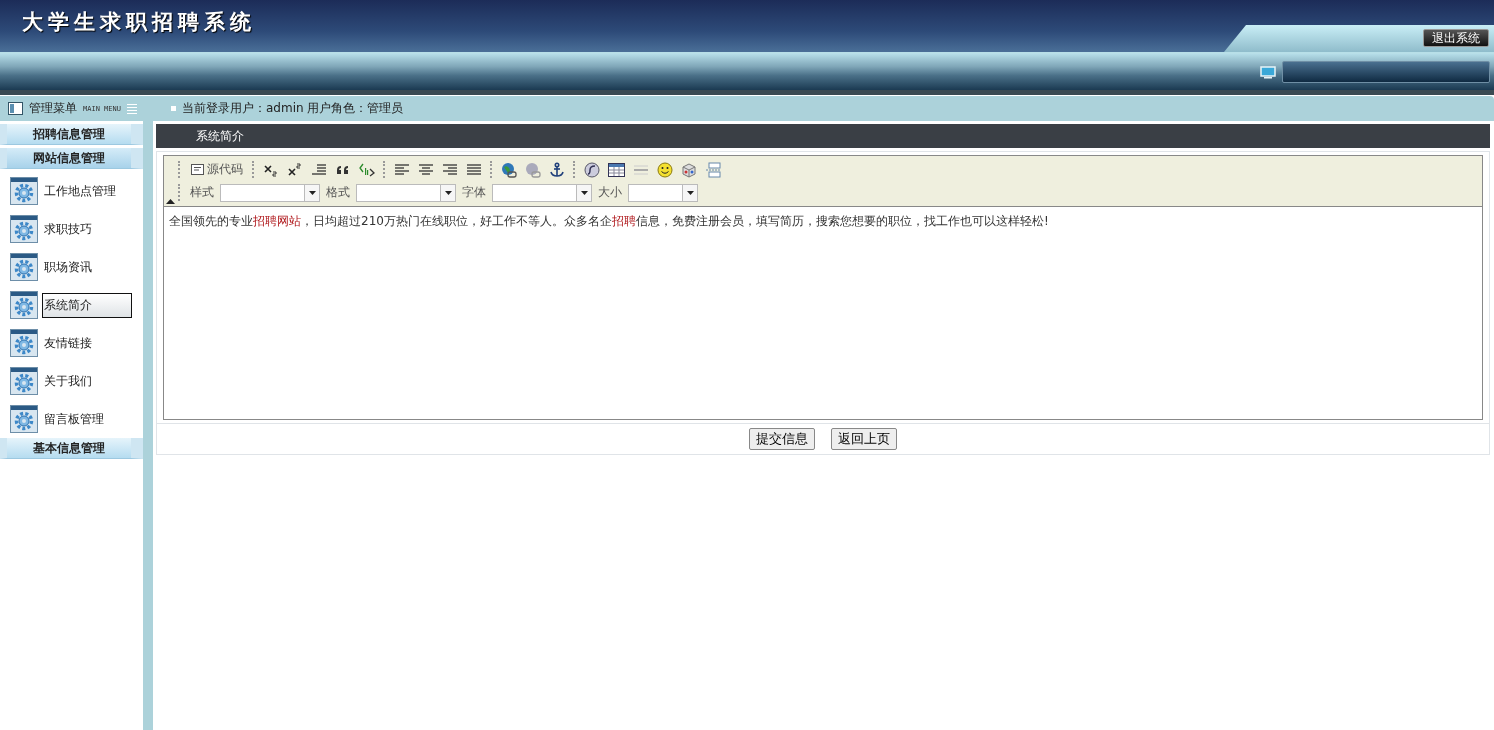  I want to click on menu-title: 管理菜单, so click(53, 108).